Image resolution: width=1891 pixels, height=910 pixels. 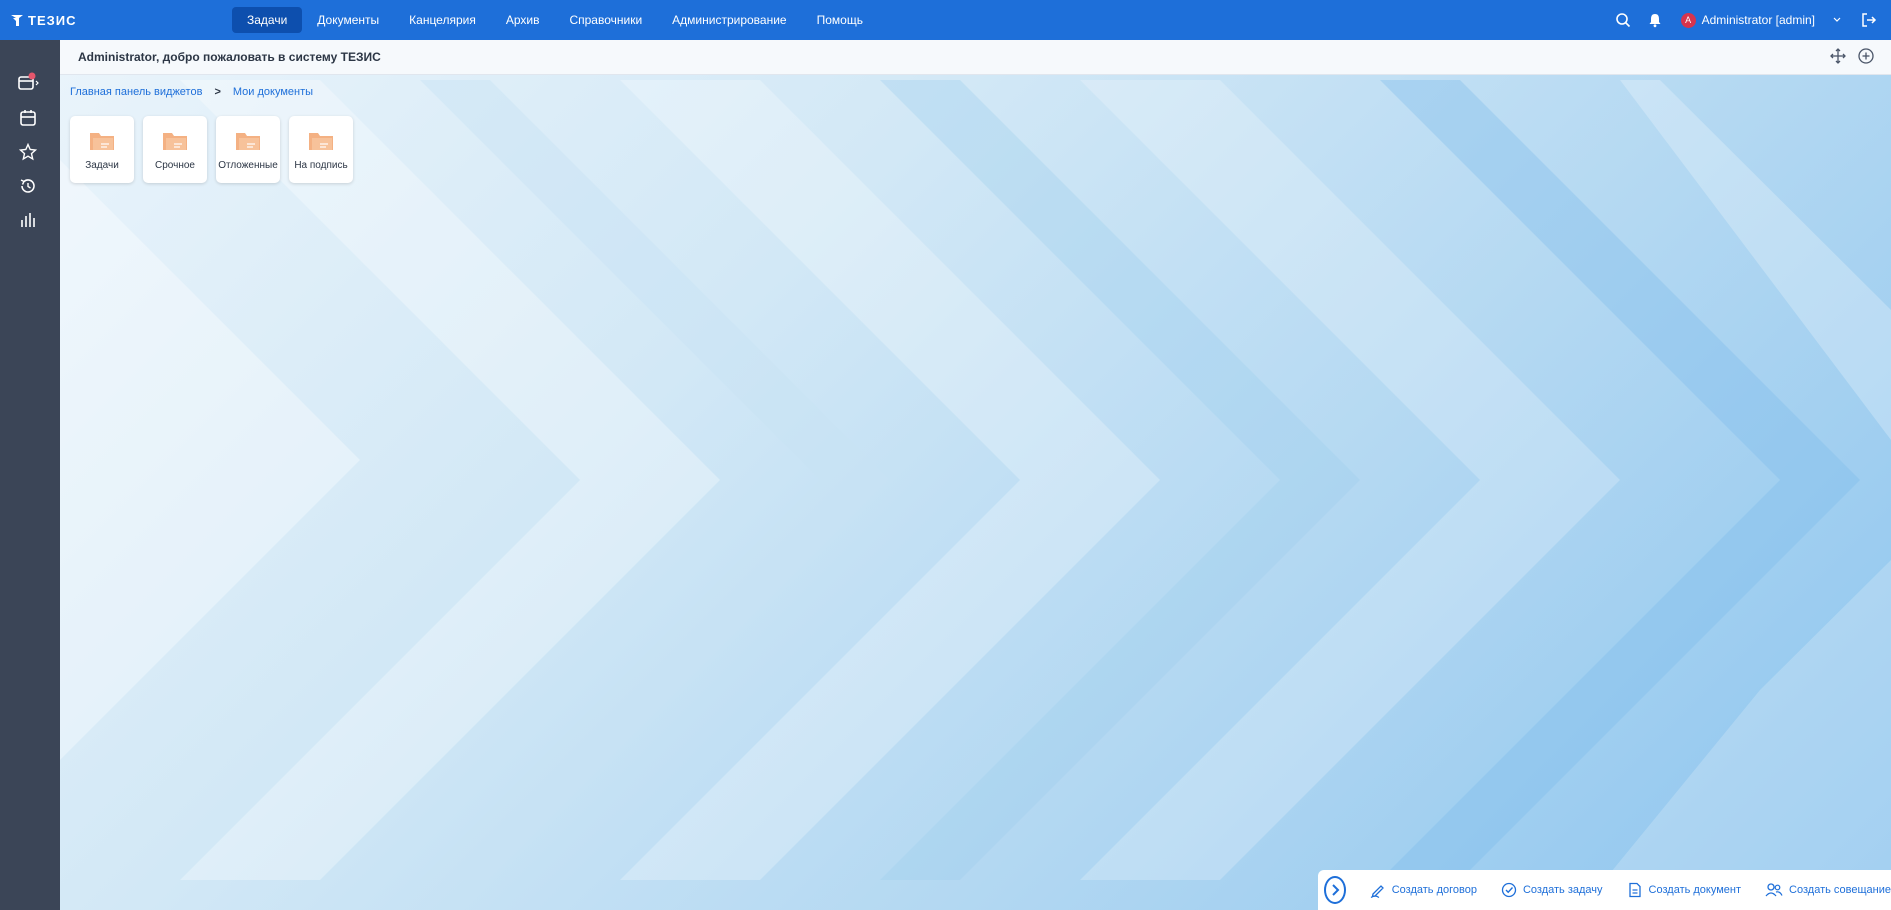 I want to click on history-icon, so click(x=28, y=186).